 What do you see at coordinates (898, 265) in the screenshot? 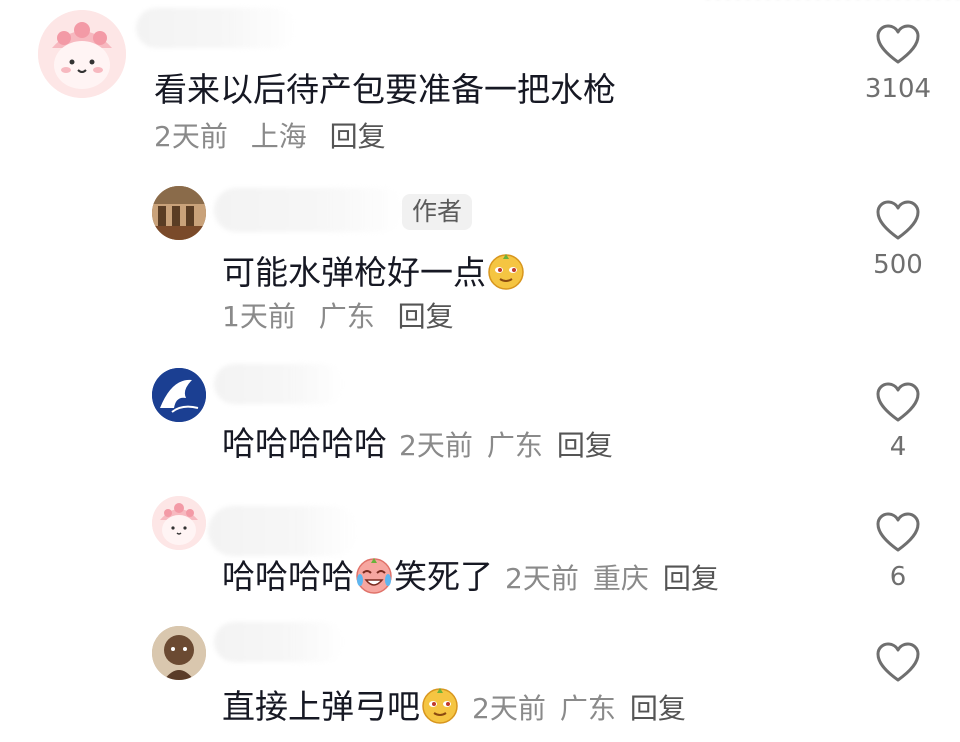
I see `like-count: 500` at bounding box center [898, 265].